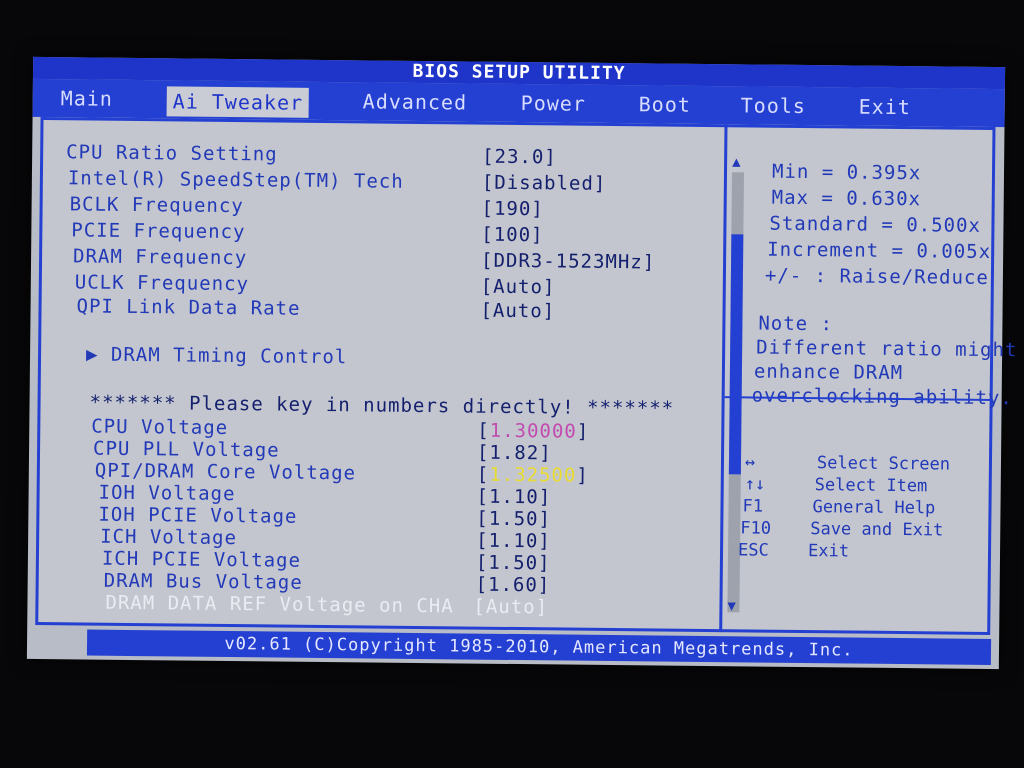 This screenshot has width=1024, height=768. I want to click on help-standard: Standard = 0.500x, so click(875, 224).